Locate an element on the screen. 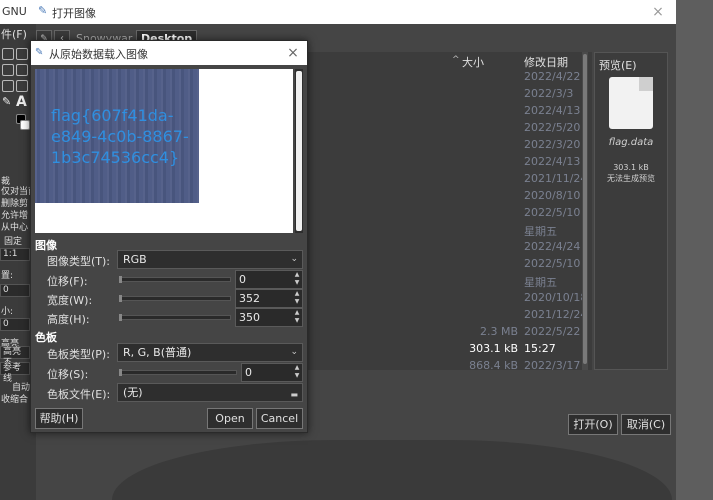 Image resolution: width=713 pixels, height=500 pixels. file-row: 2021/12/24 is located at coordinates (445, 315).